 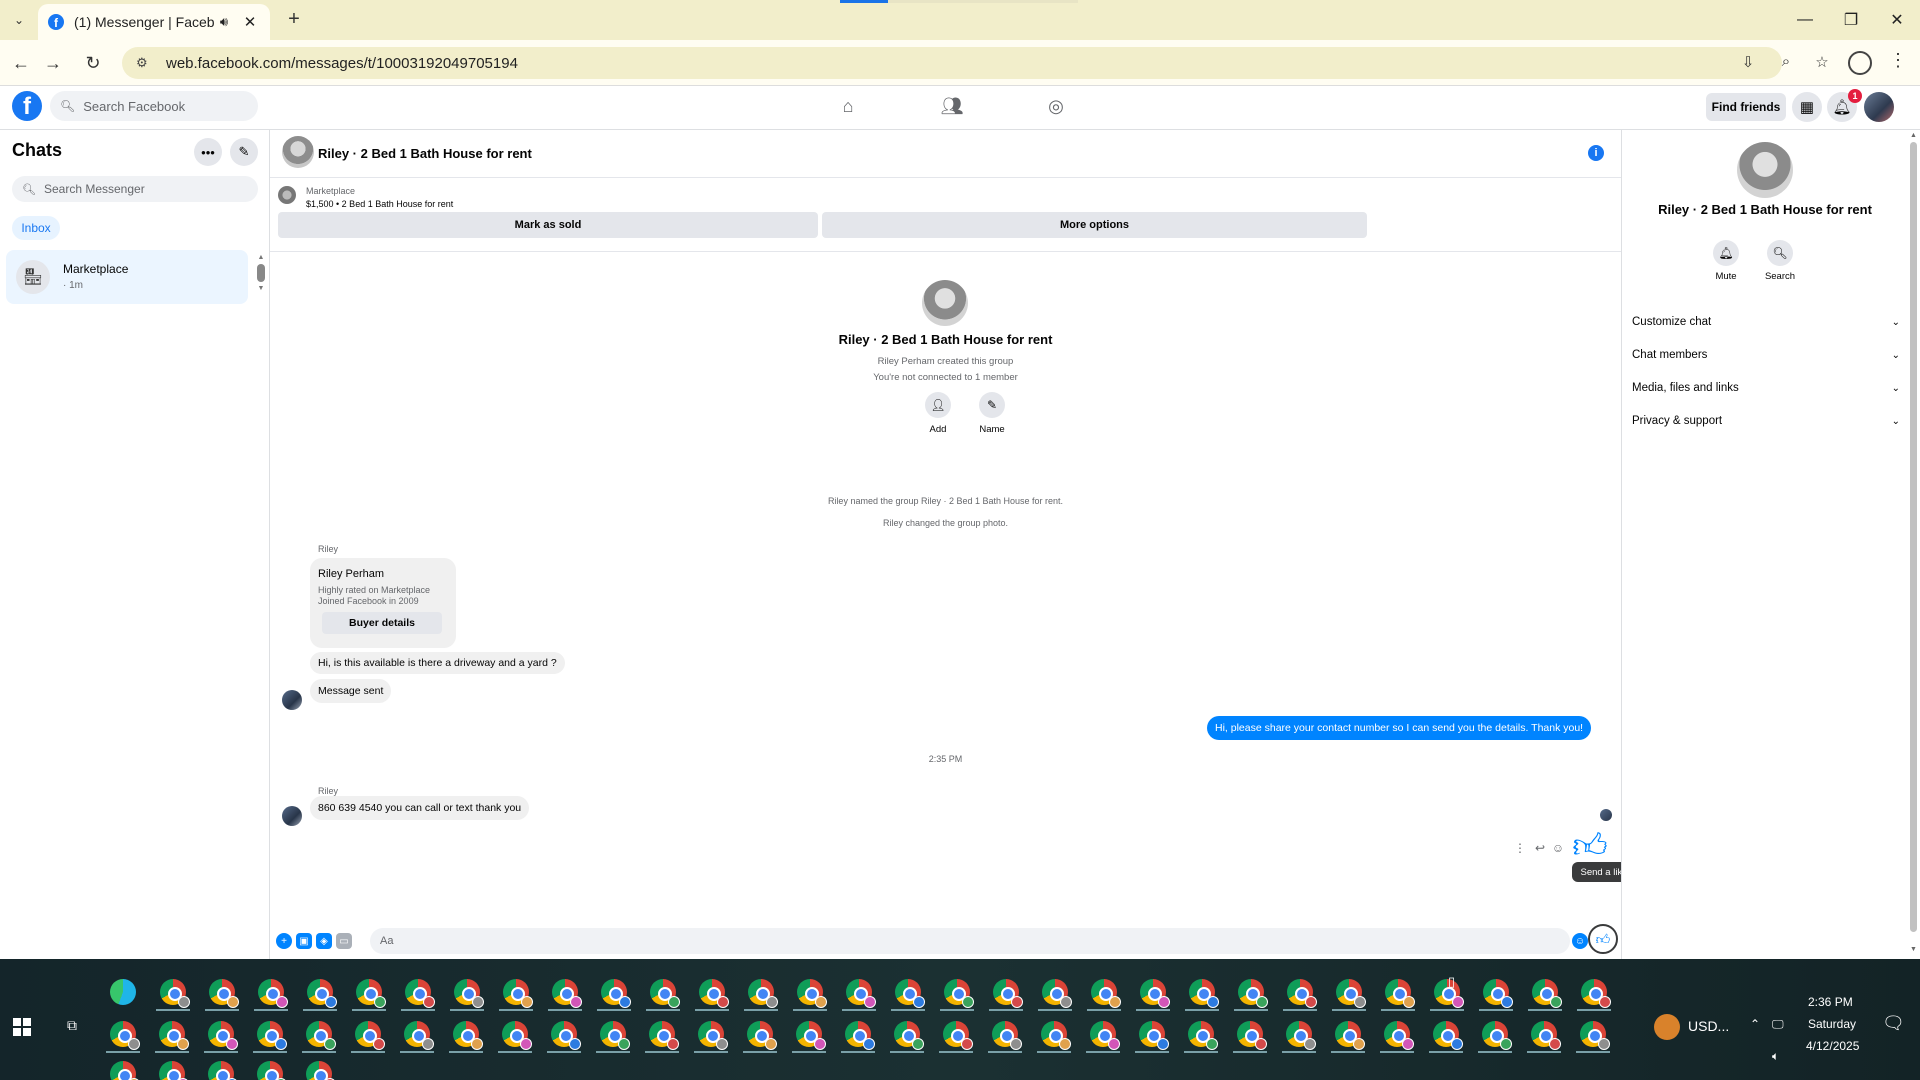 What do you see at coordinates (72, 1027) in the screenshot?
I see `task-view-icon: ⧉` at bounding box center [72, 1027].